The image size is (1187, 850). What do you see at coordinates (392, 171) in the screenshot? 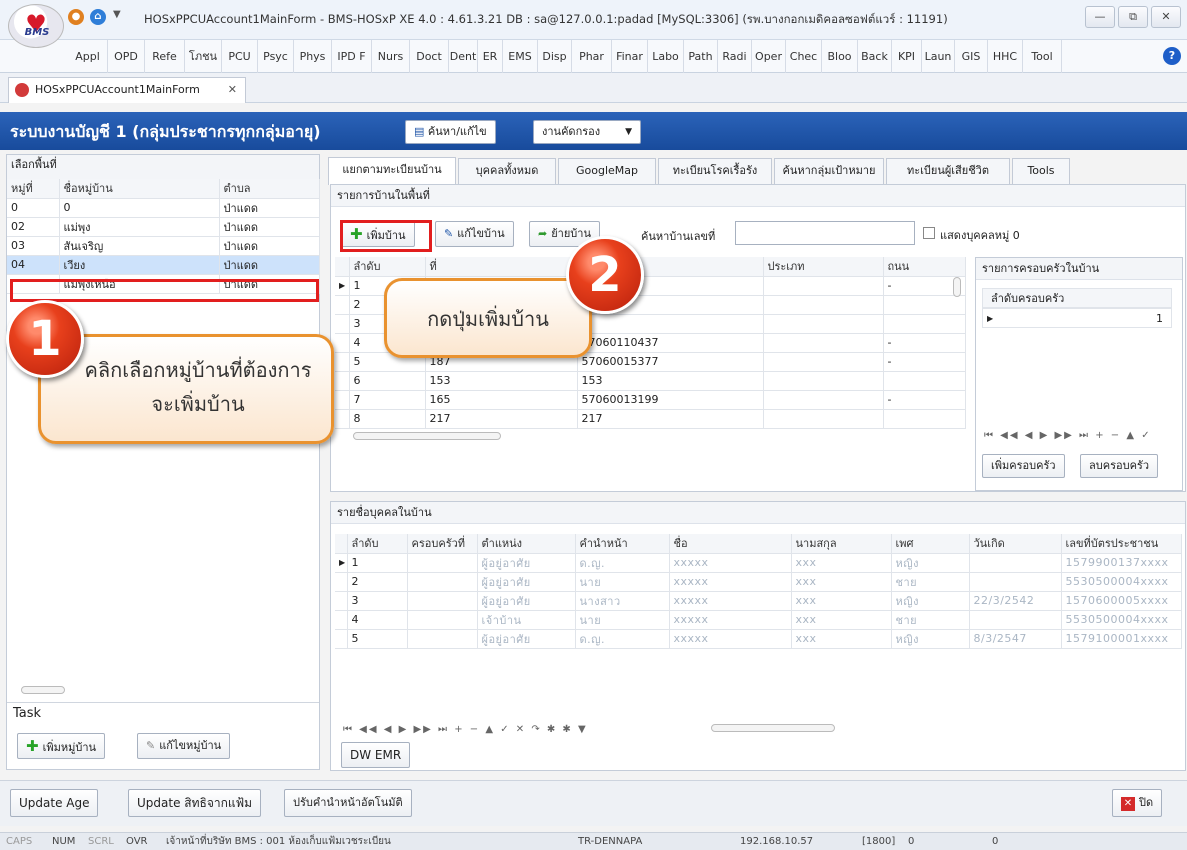
I see `main-tab: แยกตามทะเบียนบ้าน` at bounding box center [392, 171].